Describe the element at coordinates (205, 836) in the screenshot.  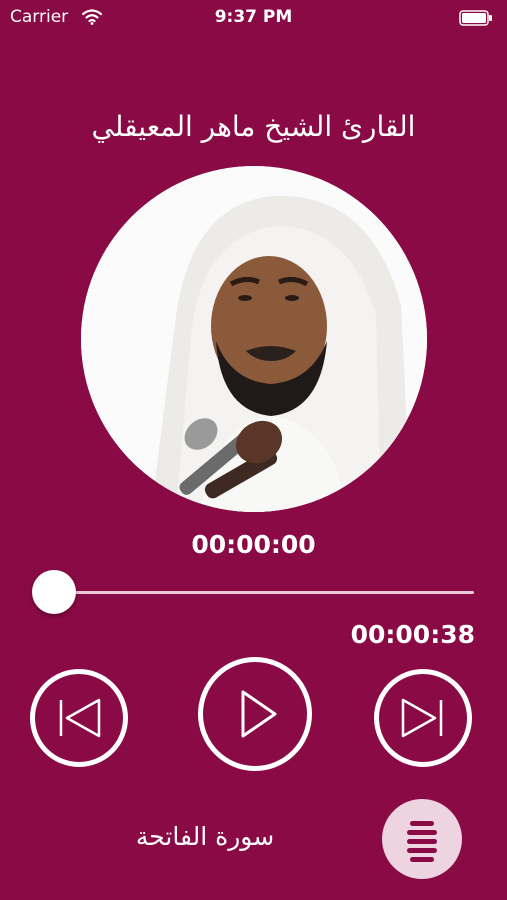
I see `surah-name: سورة الفاتحة` at that location.